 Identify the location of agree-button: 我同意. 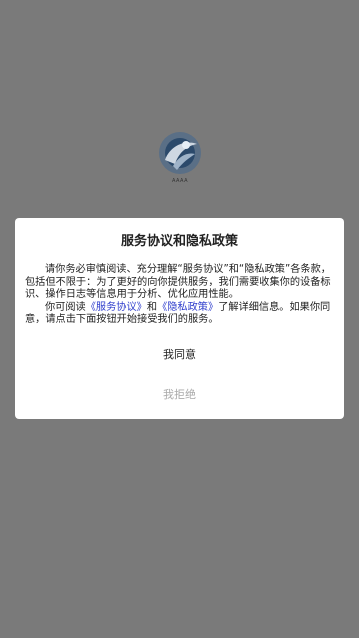
(179, 354).